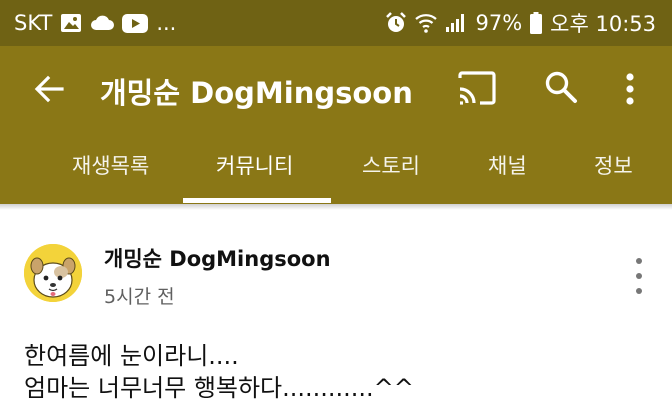  What do you see at coordinates (53, 273) in the screenshot?
I see `avatar` at bounding box center [53, 273].